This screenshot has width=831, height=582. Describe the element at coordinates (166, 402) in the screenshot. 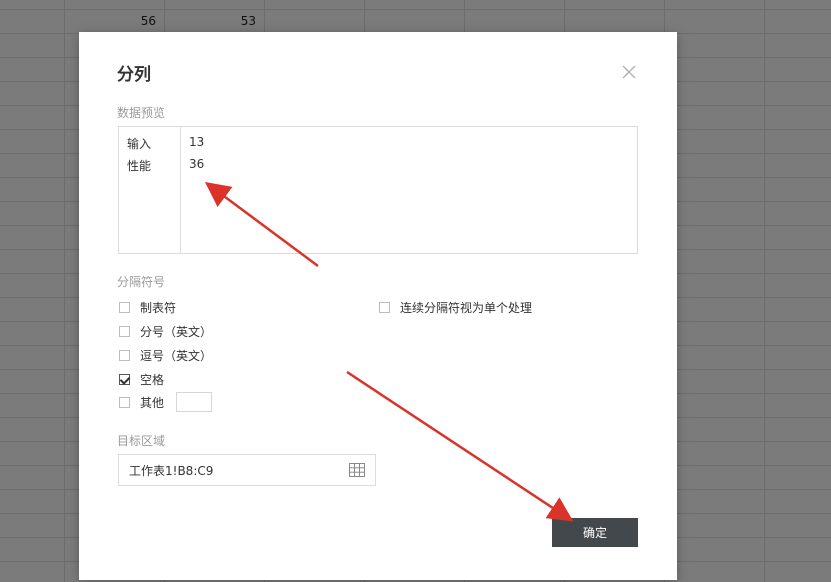

I see `delimiter-option-other: 其他` at that location.